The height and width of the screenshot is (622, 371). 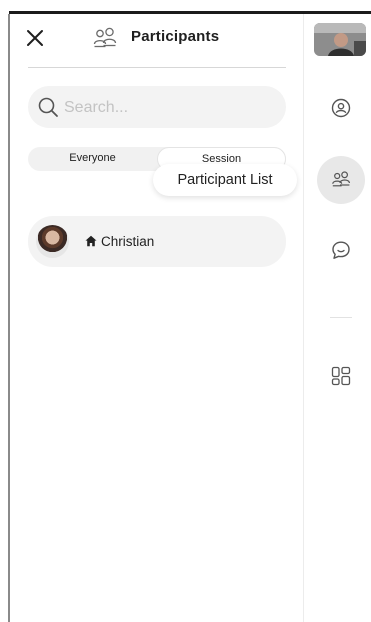 I want to click on self-video-thumbnail, so click(x=340, y=39).